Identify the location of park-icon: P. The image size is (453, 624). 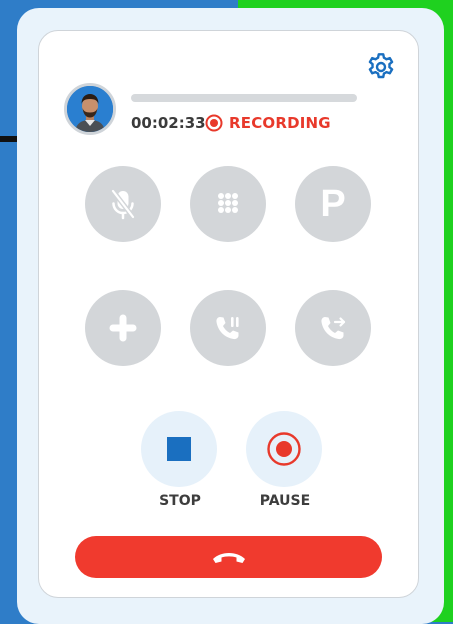
(333, 203).